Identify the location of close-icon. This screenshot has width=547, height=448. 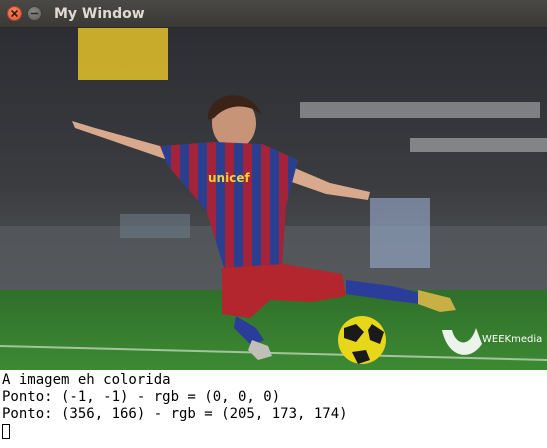
(14, 13).